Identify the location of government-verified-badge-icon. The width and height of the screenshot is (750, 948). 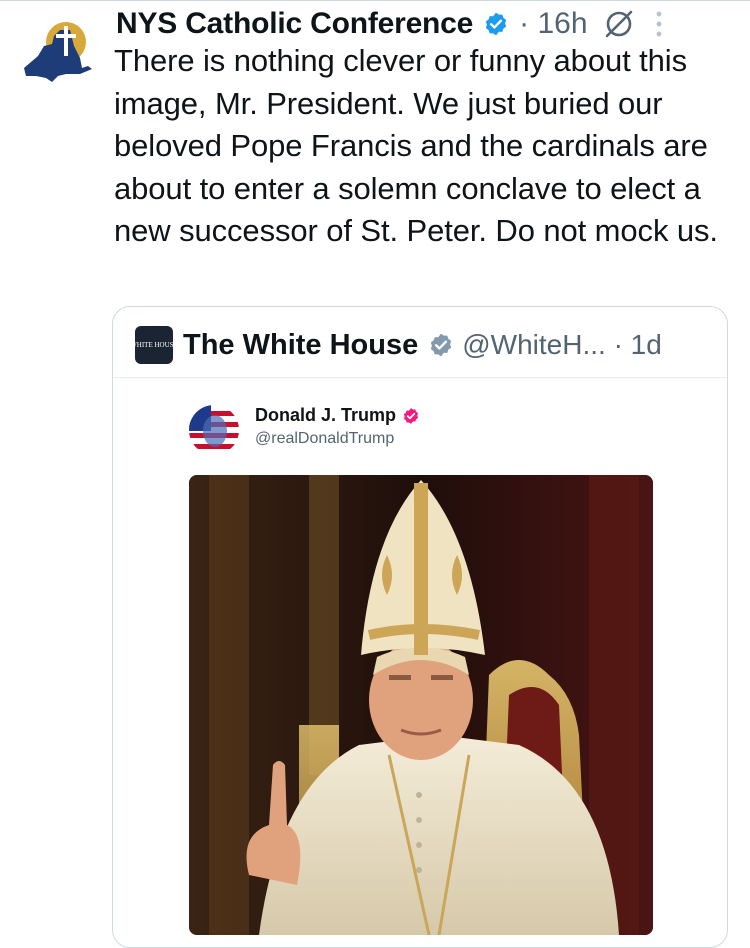
(441, 345).